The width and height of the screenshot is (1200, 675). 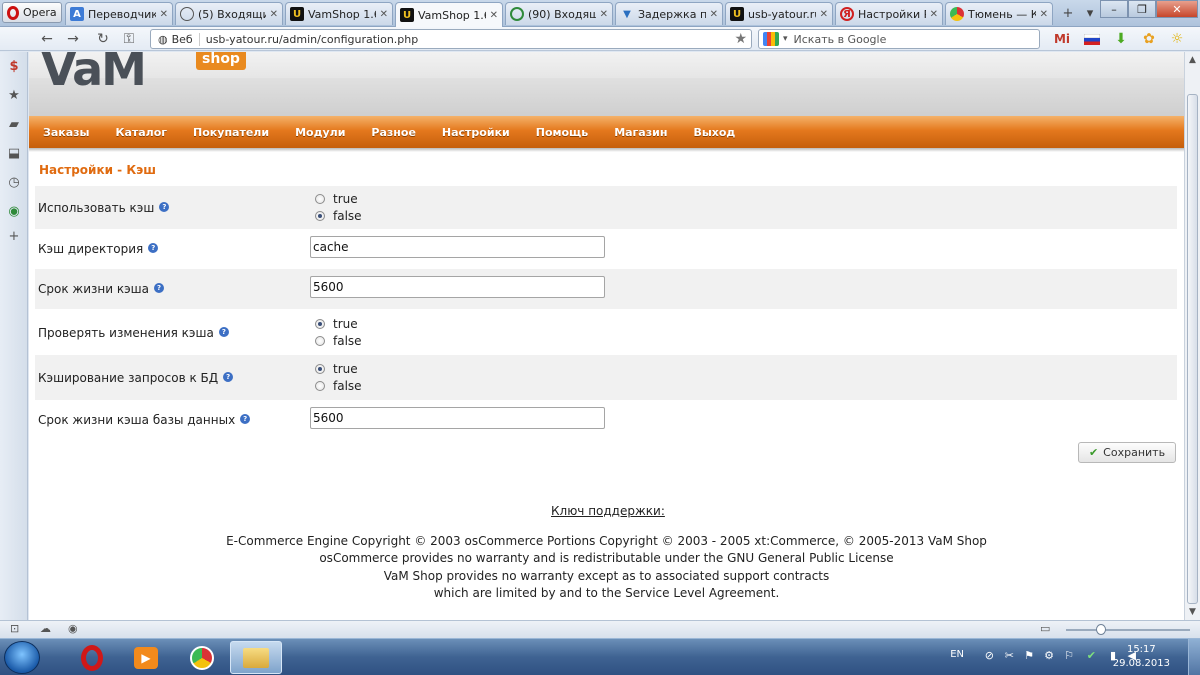 What do you see at coordinates (119, 13) in the screenshot?
I see `tab: A Переводчик ... ✕` at bounding box center [119, 13].